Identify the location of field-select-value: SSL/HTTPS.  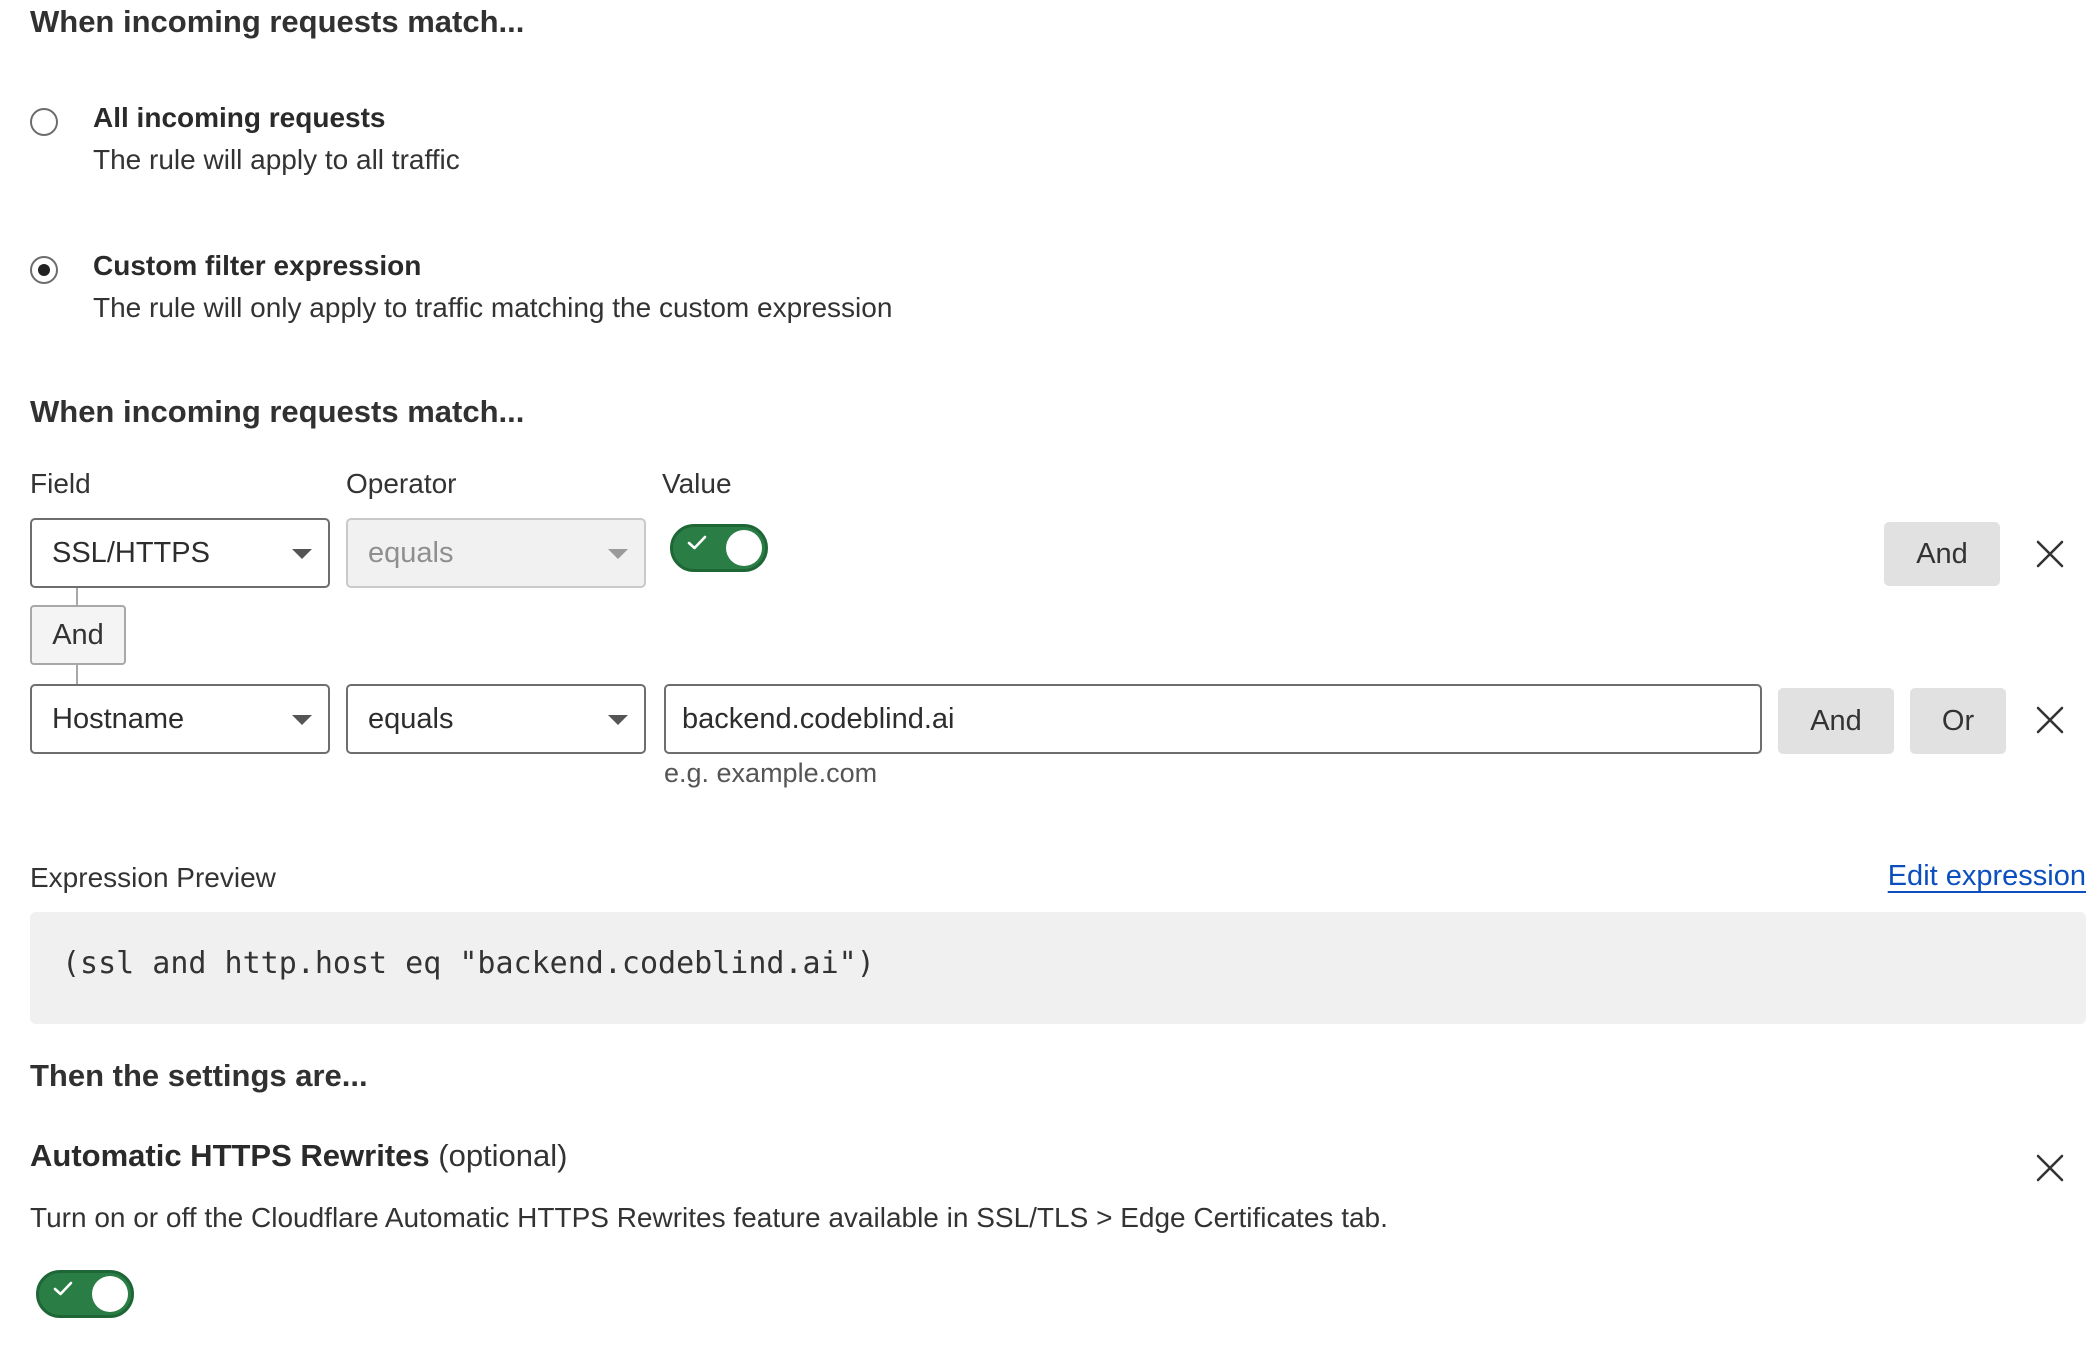
(131, 553).